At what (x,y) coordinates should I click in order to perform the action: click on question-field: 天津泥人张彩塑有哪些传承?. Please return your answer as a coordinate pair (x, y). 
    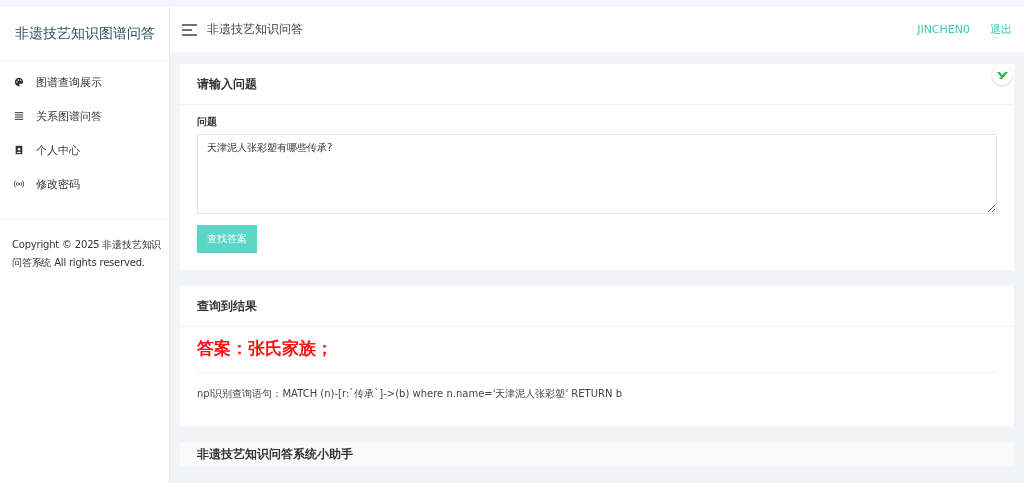
    Looking at the image, I should click on (597, 174).